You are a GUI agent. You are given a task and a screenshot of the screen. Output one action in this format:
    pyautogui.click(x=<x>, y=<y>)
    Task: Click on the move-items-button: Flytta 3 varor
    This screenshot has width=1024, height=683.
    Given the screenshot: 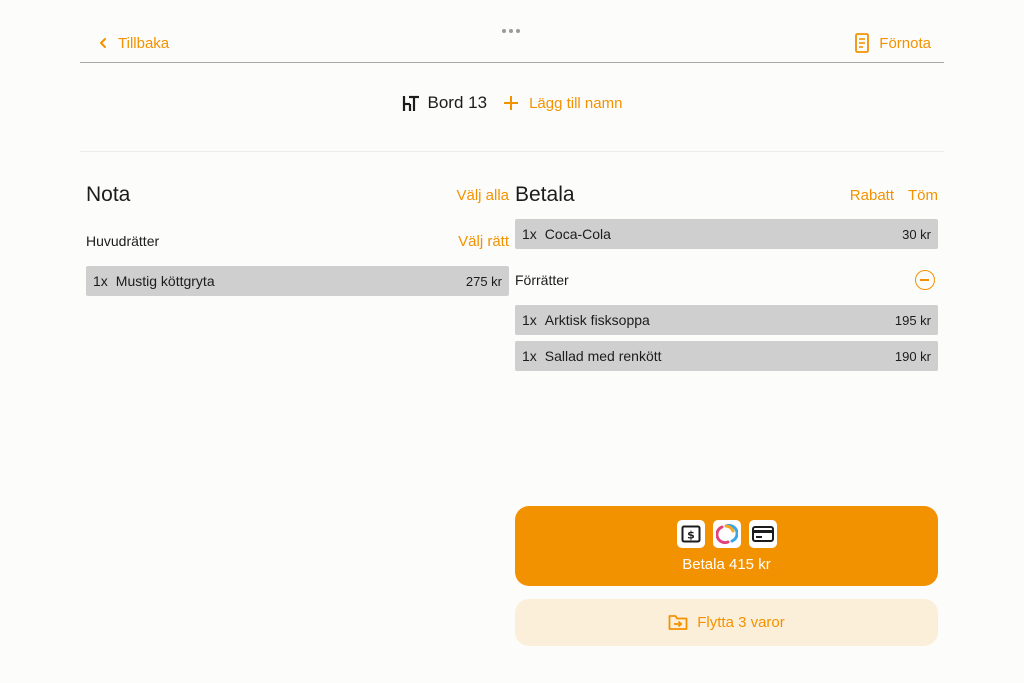 What is the action you would take?
    pyautogui.click(x=726, y=622)
    